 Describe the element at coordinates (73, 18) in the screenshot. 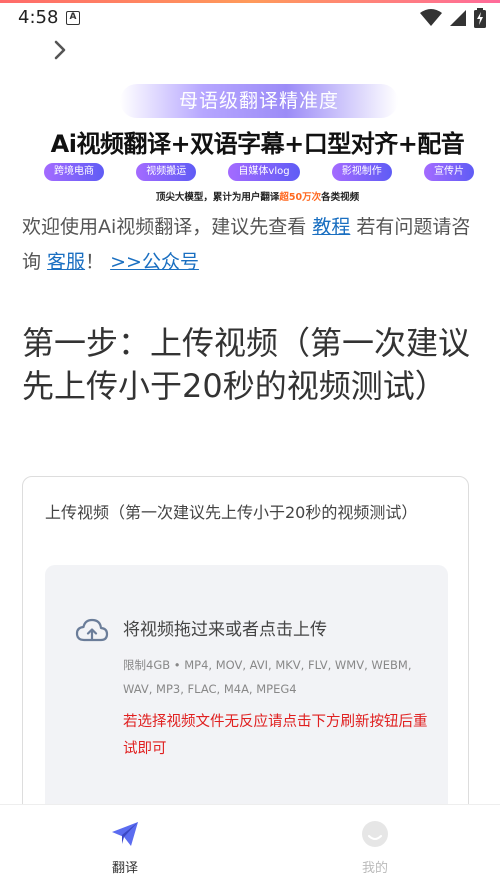

I see `a-badge-icon: A` at that location.